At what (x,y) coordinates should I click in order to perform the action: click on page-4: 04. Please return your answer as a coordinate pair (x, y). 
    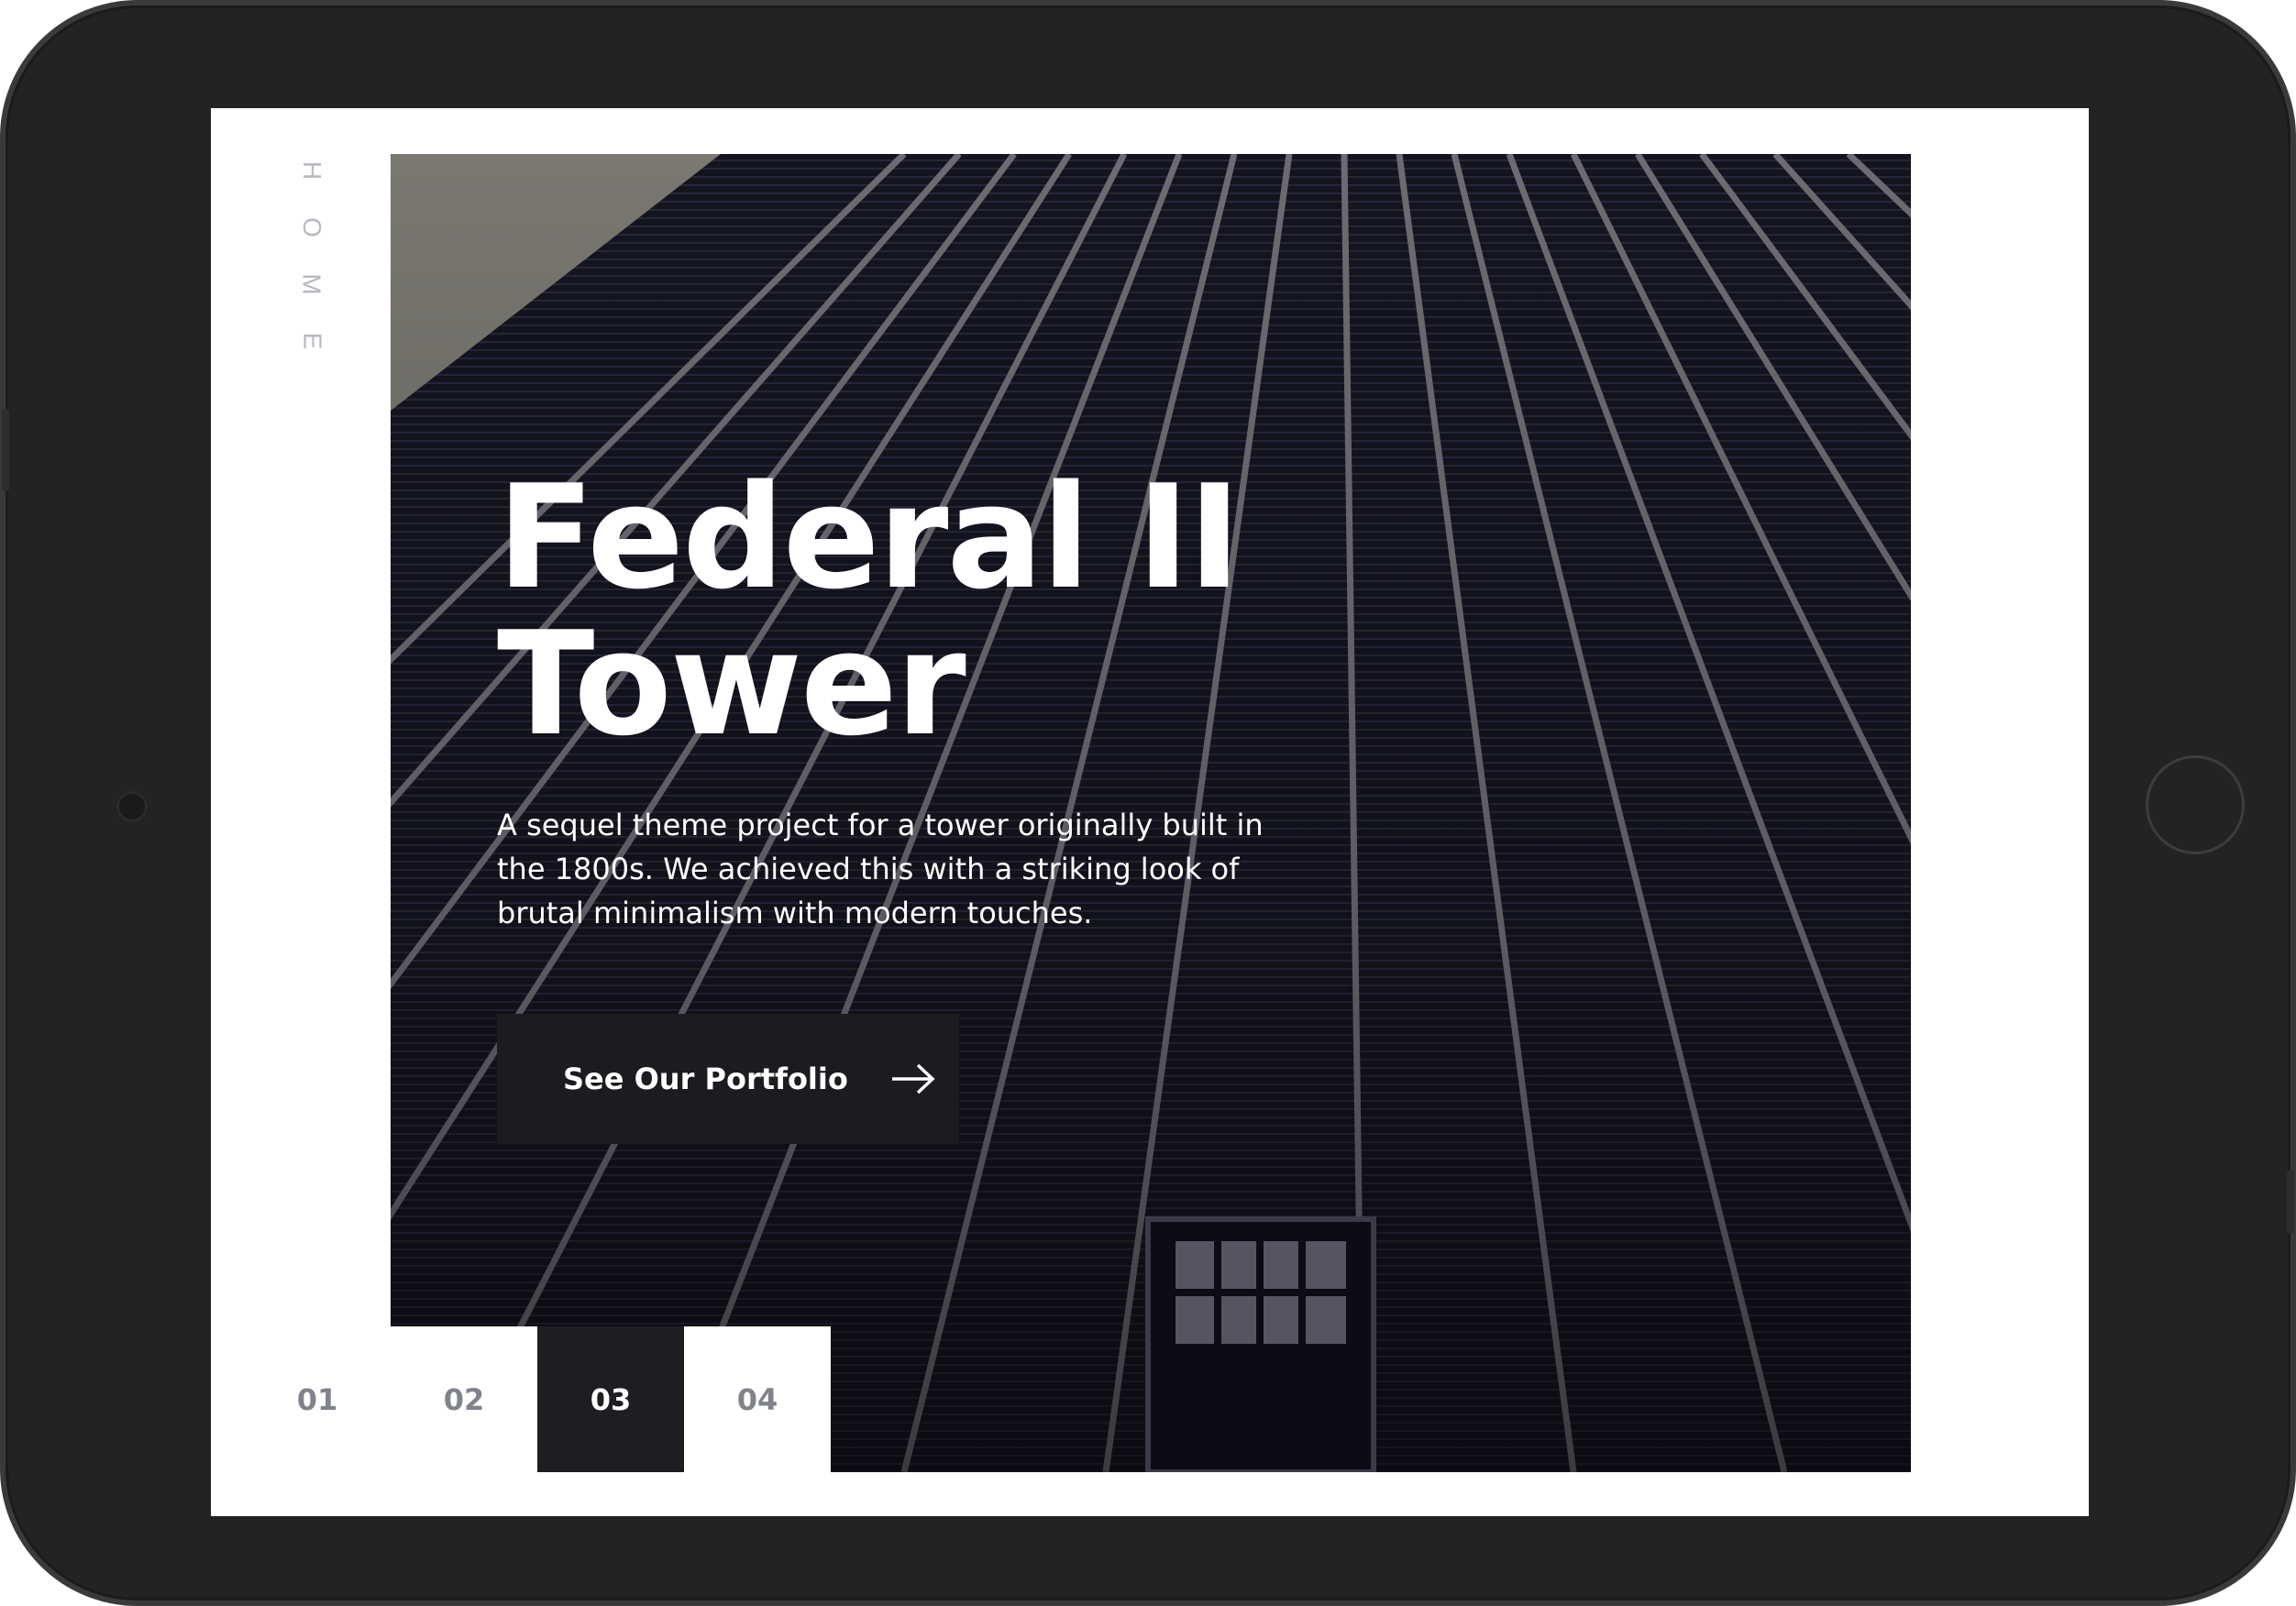
    Looking at the image, I should click on (757, 1399).